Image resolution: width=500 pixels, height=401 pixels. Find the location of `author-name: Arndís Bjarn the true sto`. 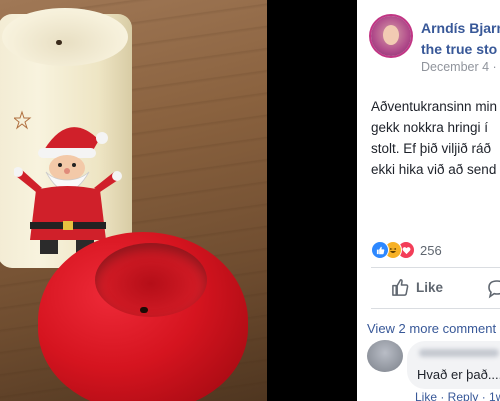

author-name: Arndís Bjarn the true sto is located at coordinates (460, 39).